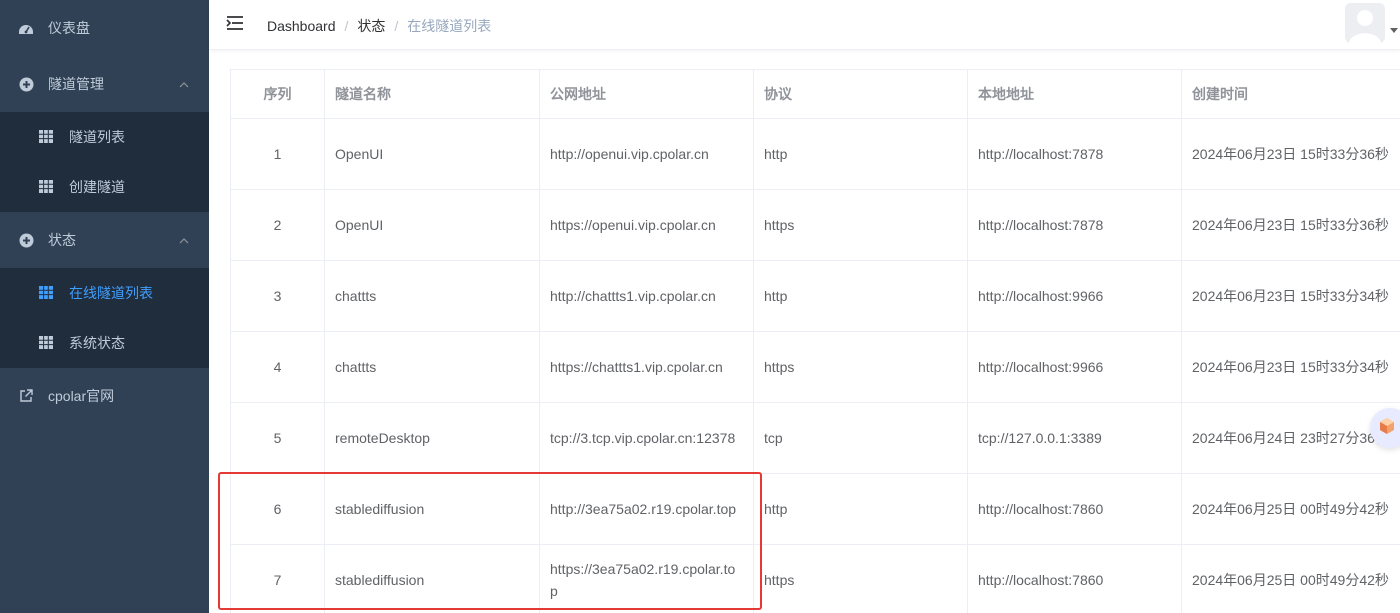 This screenshot has height=613, width=1400. I want to click on cell-public-url: https://3ea75a02.r19.cpolar.top, so click(646, 578).